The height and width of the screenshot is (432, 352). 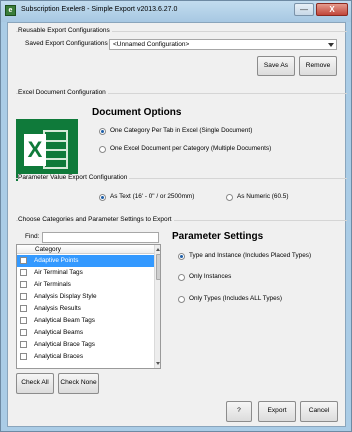 I want to click on category-label: Analytical Braces, so click(x=59, y=356).